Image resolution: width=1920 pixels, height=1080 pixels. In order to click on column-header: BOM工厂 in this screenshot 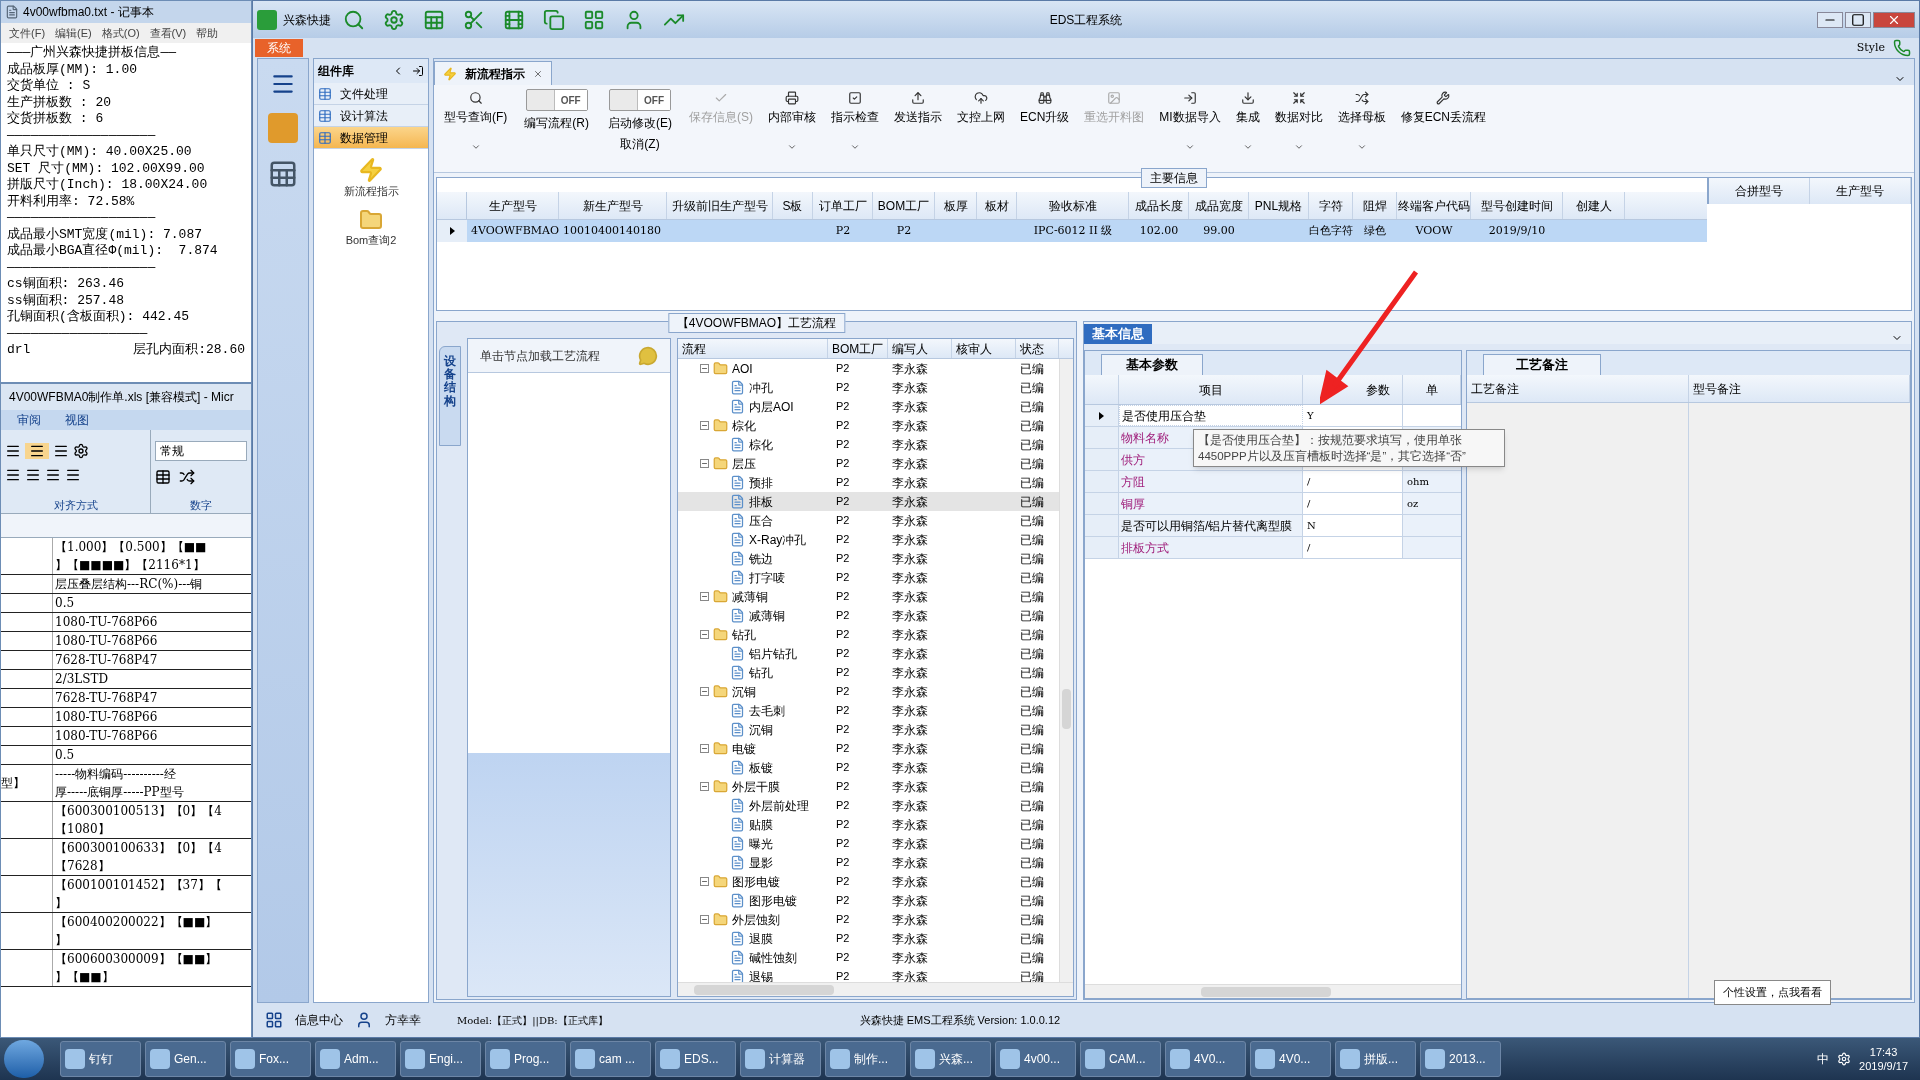, I will do `click(904, 205)`.